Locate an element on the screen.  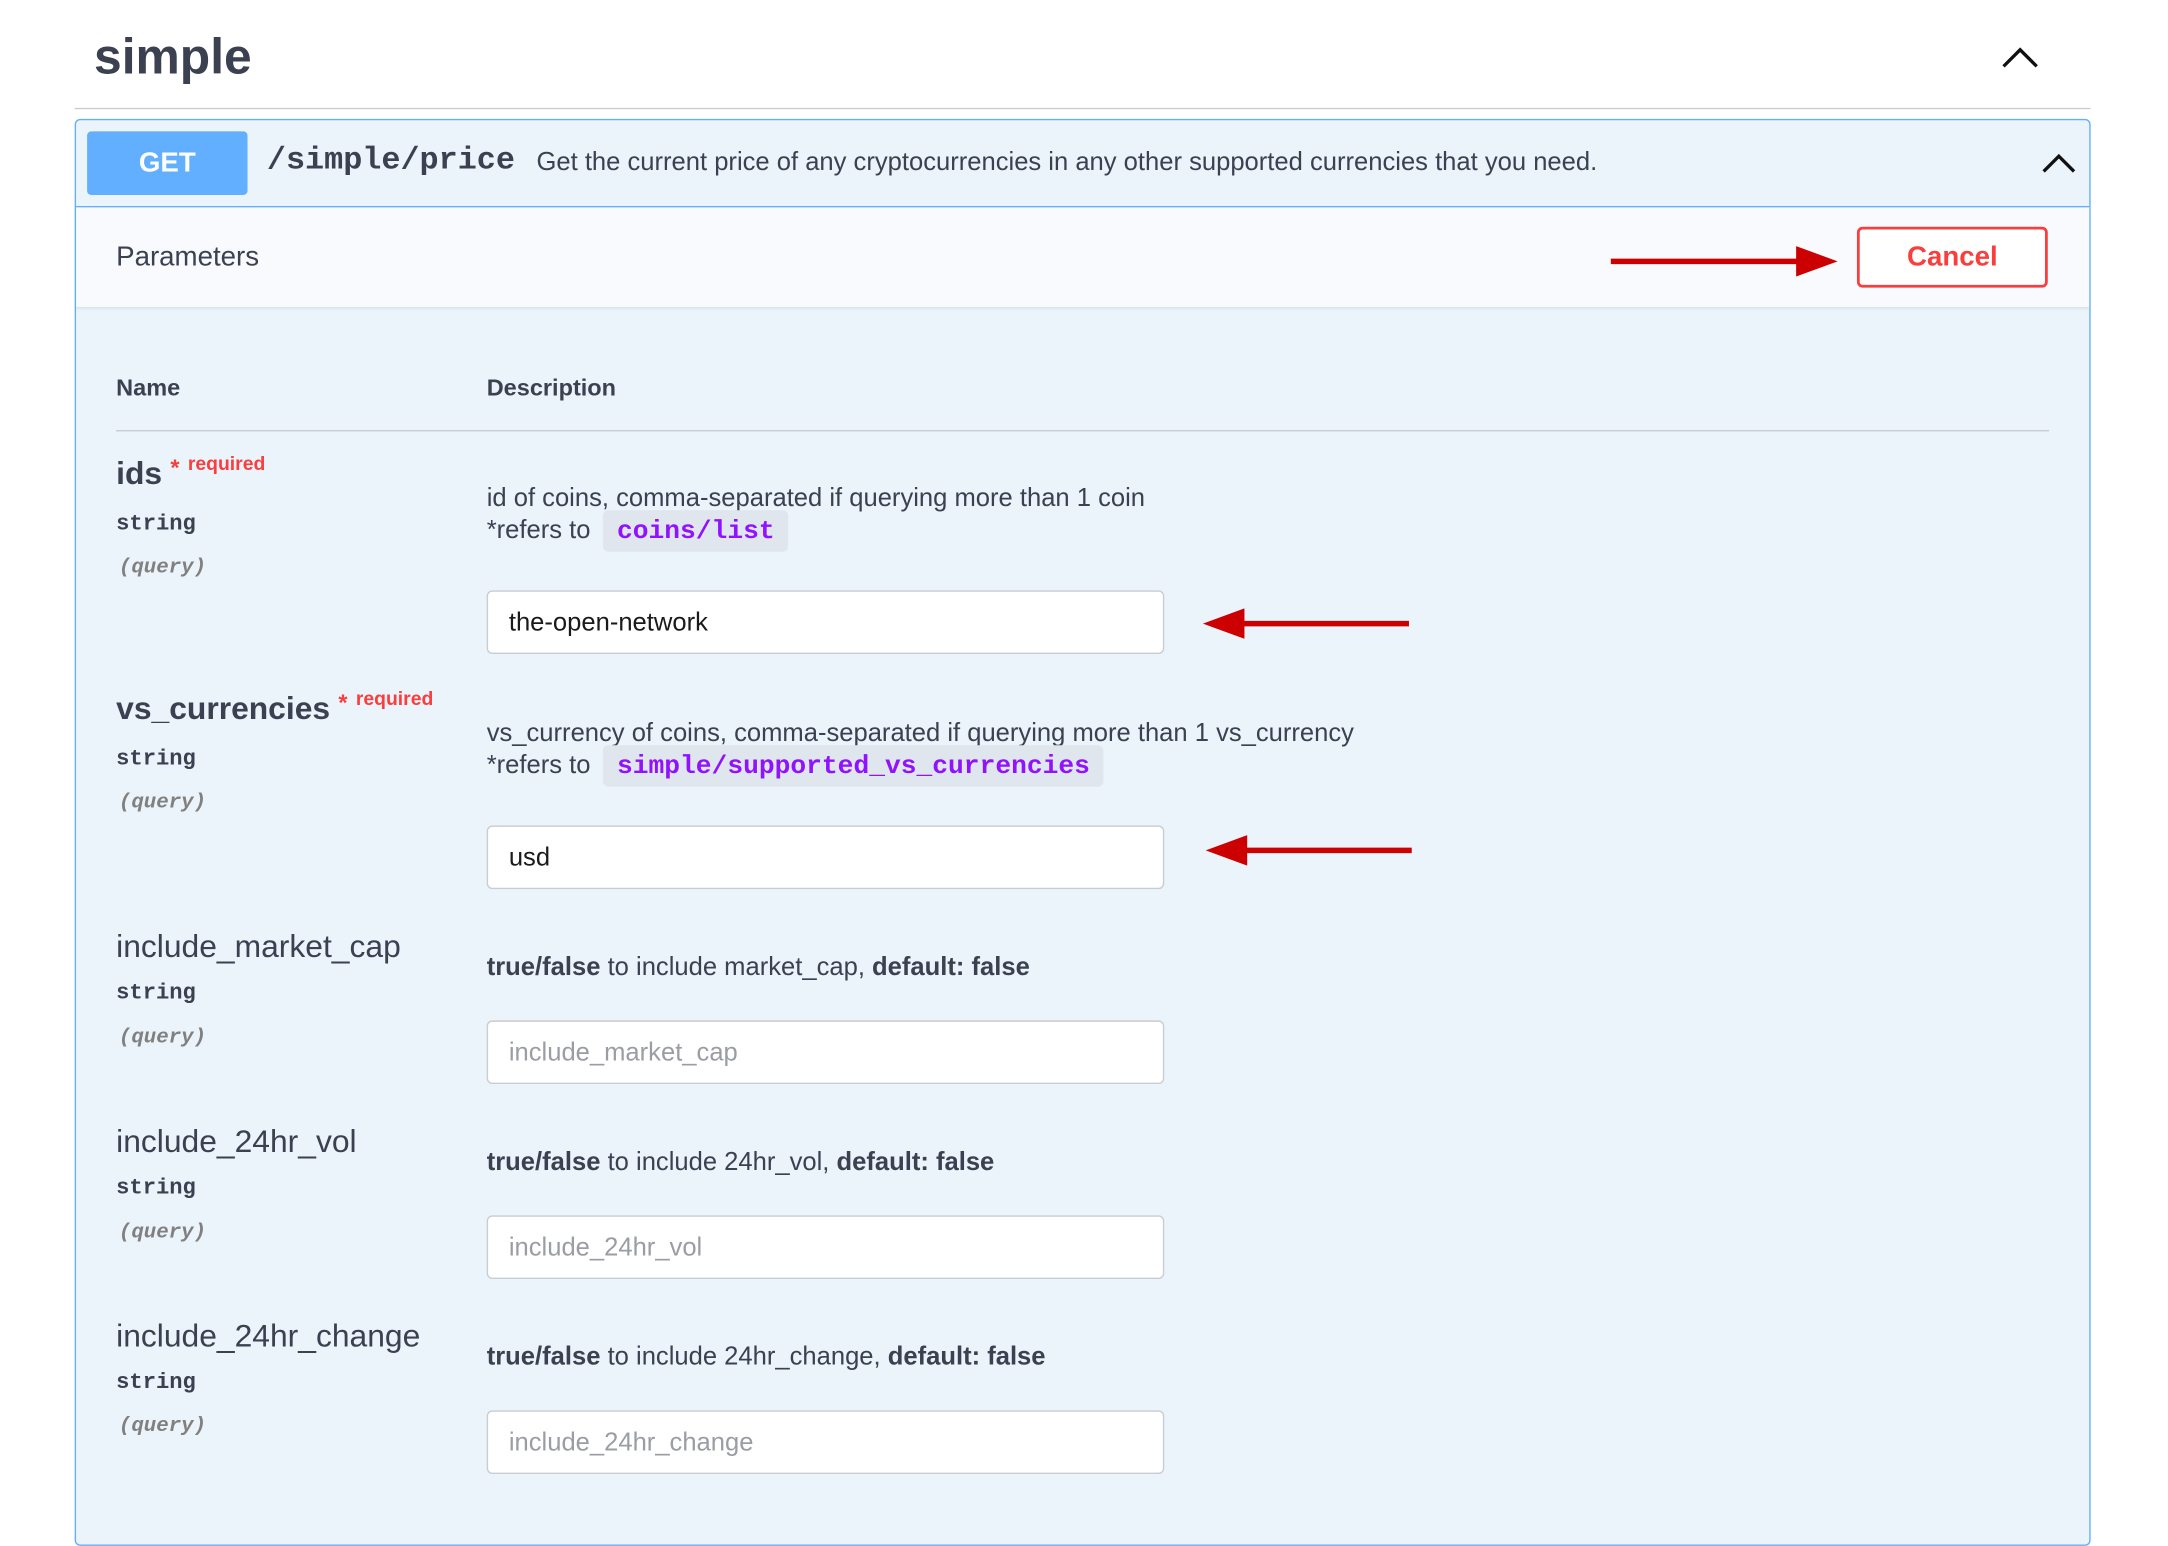
vs-currencies-input is located at coordinates (825, 857).